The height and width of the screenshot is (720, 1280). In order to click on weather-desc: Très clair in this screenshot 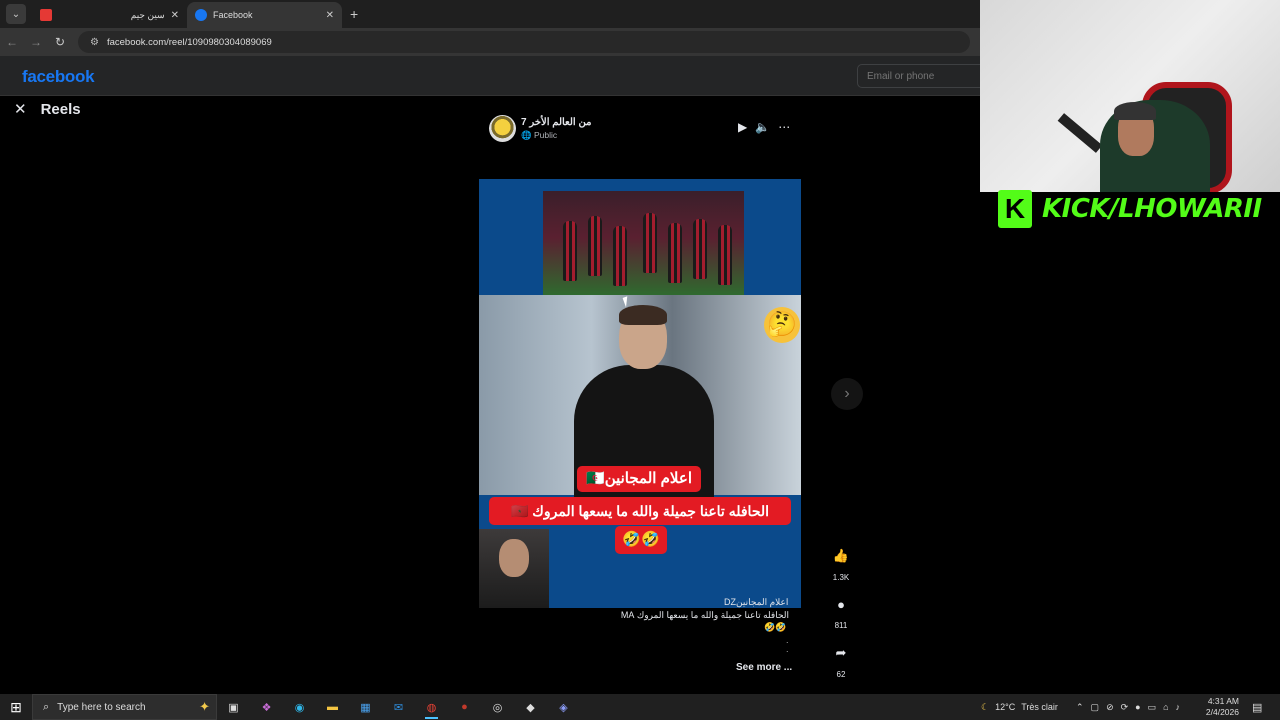, I will do `click(1039, 707)`.